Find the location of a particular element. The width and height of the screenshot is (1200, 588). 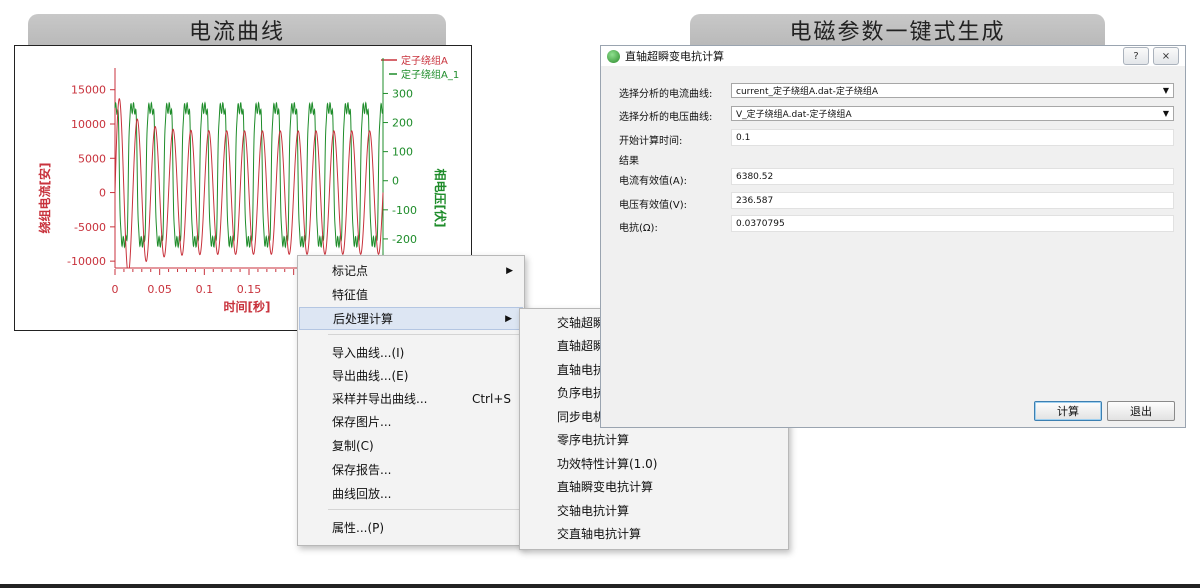

close-button: ⨯ is located at coordinates (1166, 56).